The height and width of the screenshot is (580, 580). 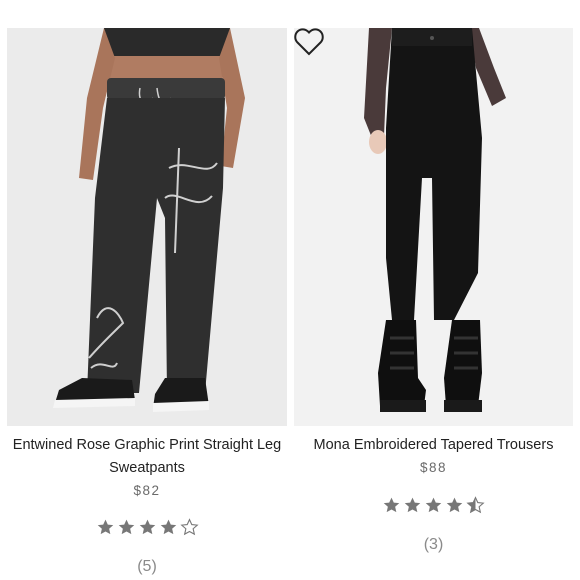 What do you see at coordinates (147, 490) in the screenshot?
I see `product-price: $82` at bounding box center [147, 490].